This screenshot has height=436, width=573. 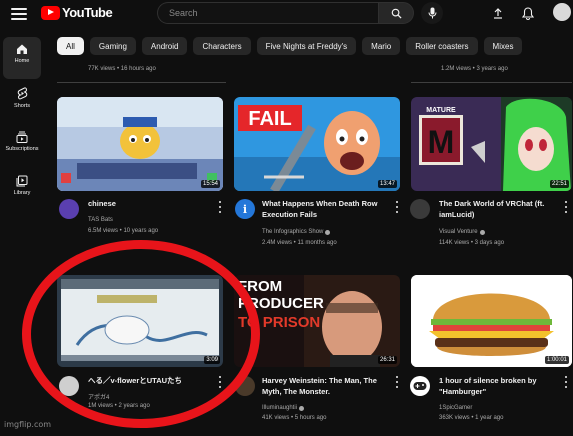 I want to click on video-thumbnail: 1:00:01, so click(x=491, y=321).